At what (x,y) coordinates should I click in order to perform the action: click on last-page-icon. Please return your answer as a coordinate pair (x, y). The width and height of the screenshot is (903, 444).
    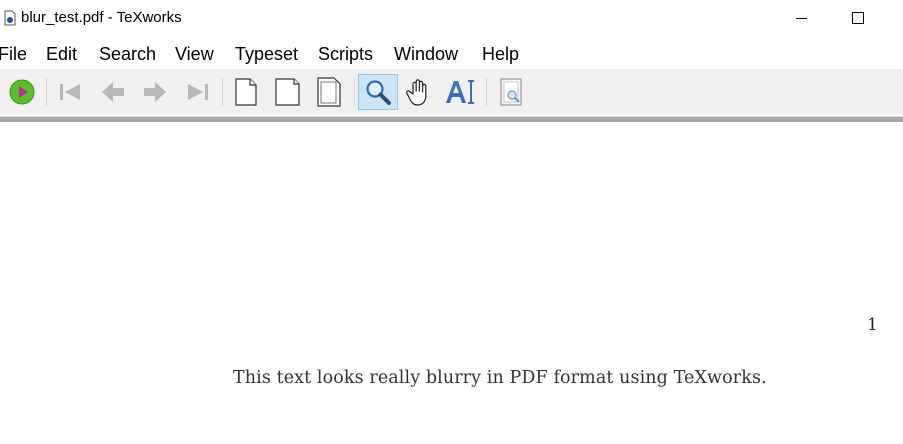
    Looking at the image, I should click on (198, 92).